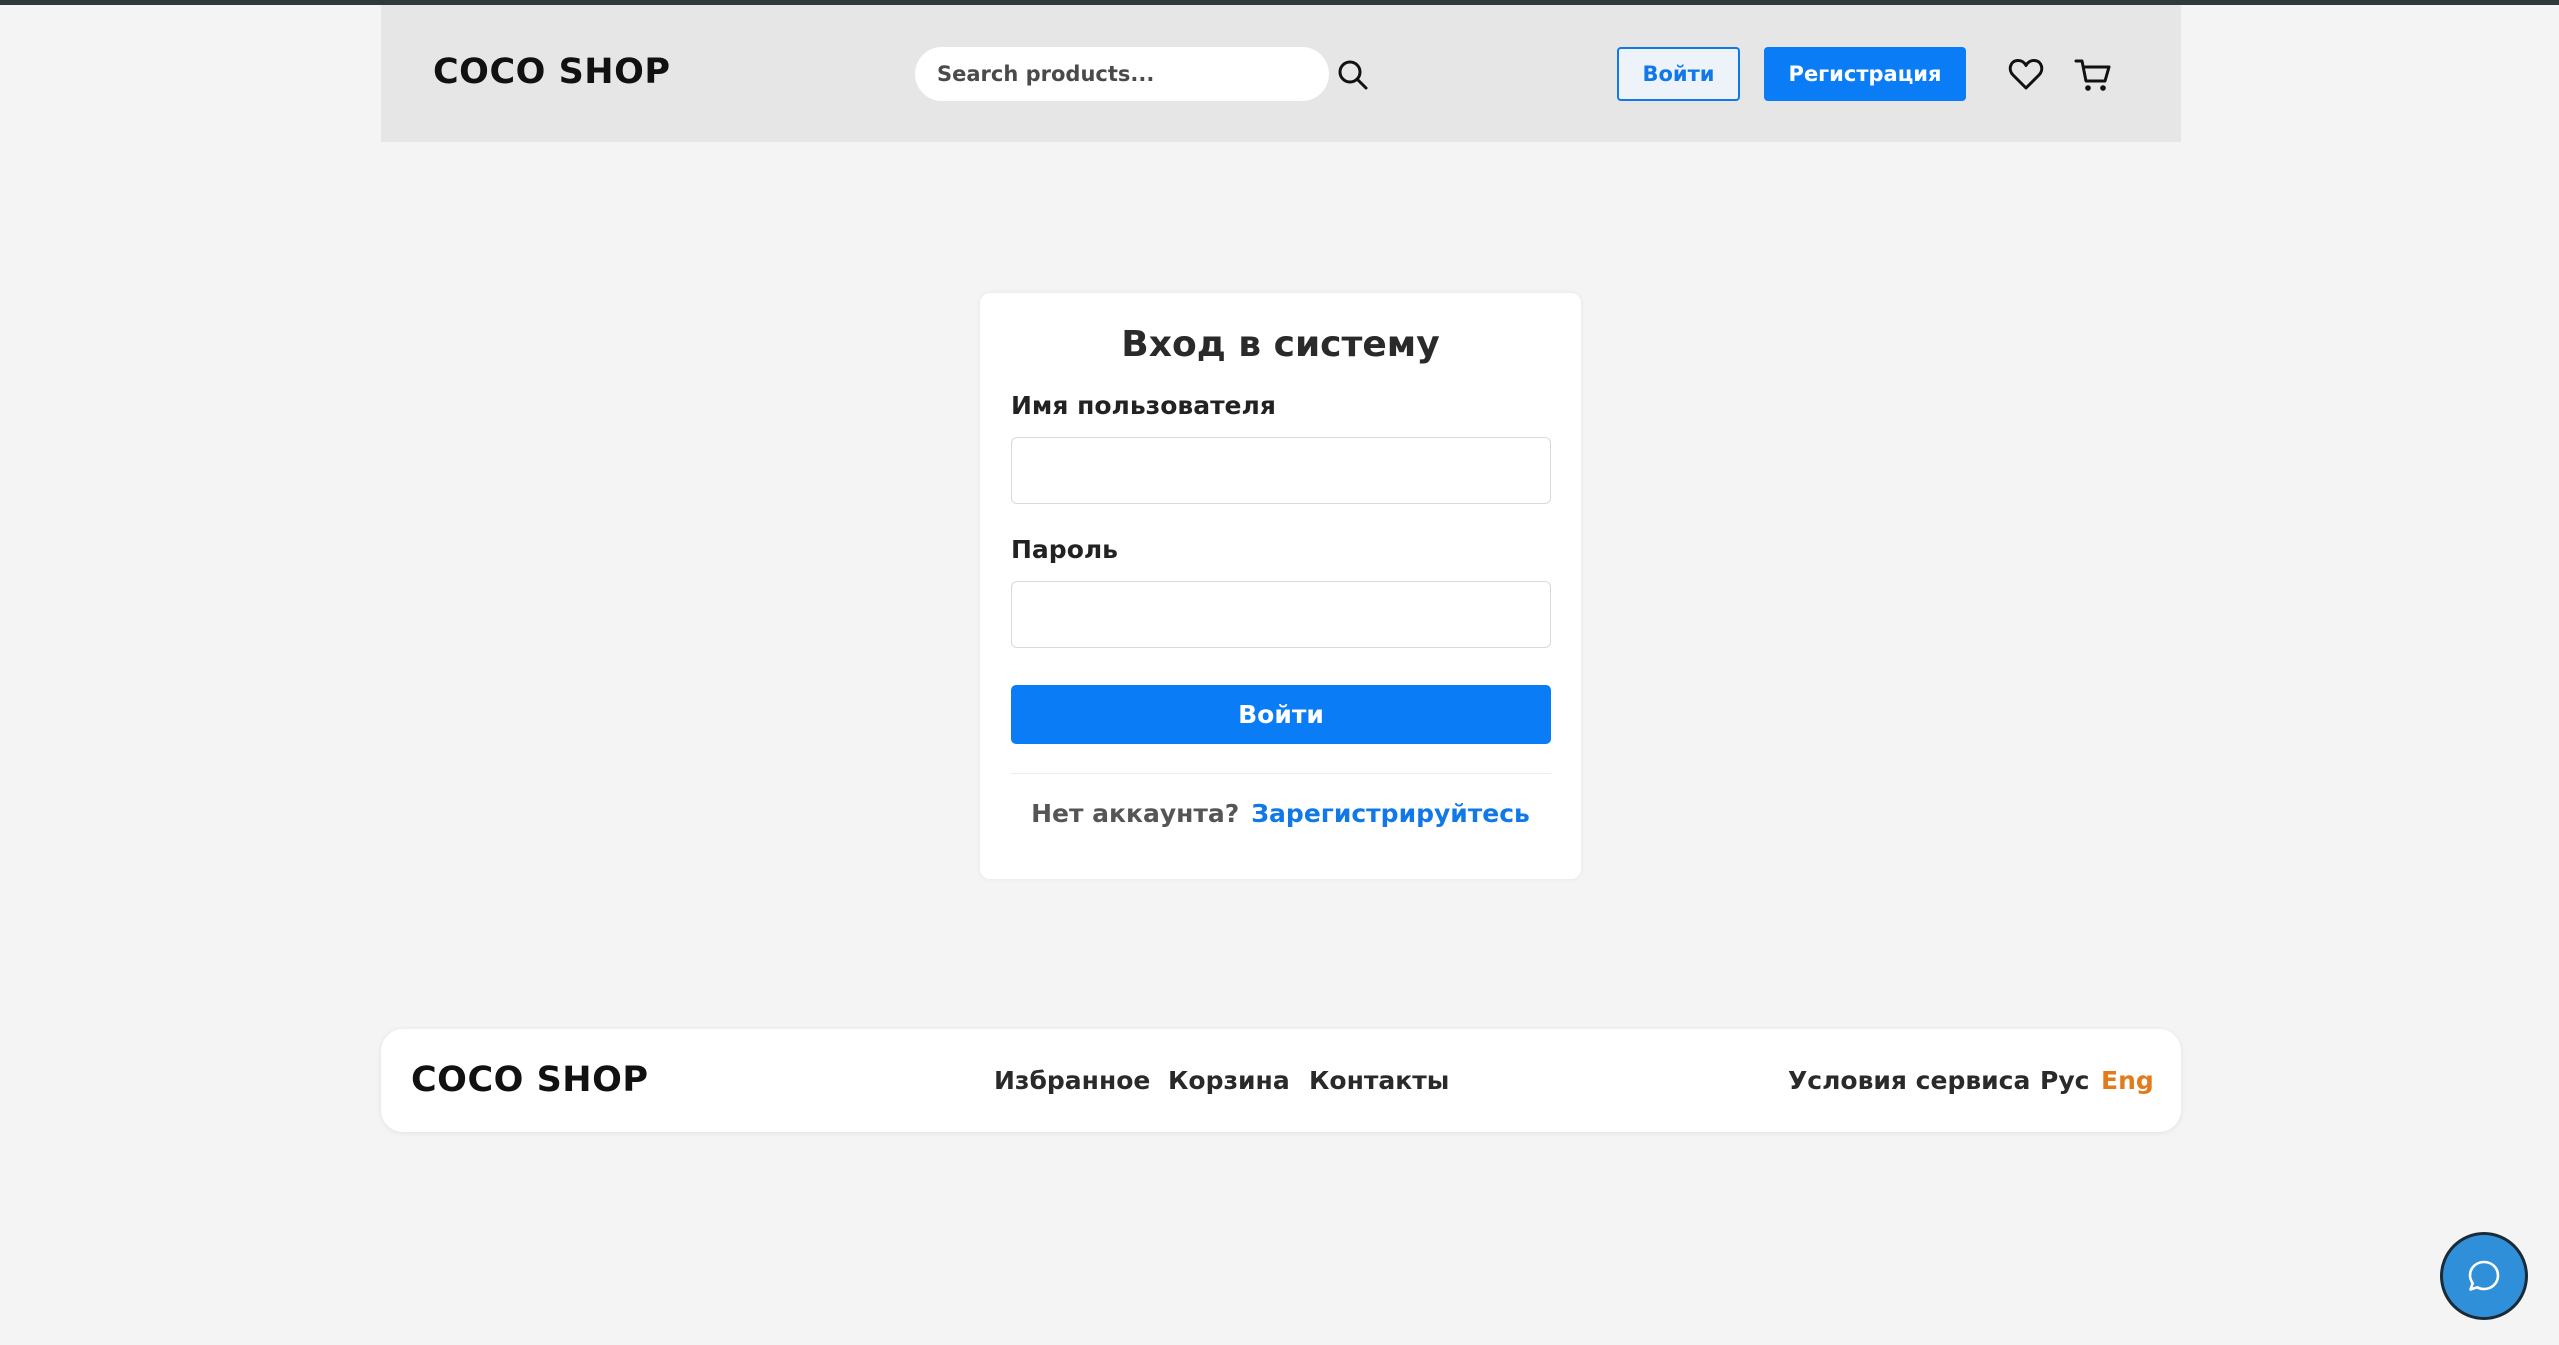 Image resolution: width=2559 pixels, height=1345 pixels. Describe the element at coordinates (551, 72) in the screenshot. I see `site-logo: COCO SHOP` at that location.